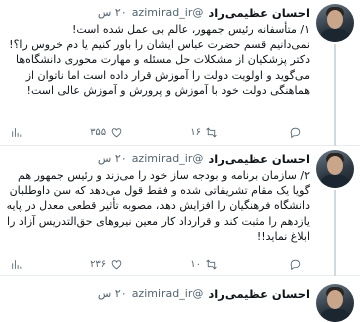 The width and height of the screenshot is (360, 322). What do you see at coordinates (180, 299) in the screenshot?
I see `tweet: احسان عظیمی‌راد @azimirad_ir ۲۰ س` at bounding box center [180, 299].